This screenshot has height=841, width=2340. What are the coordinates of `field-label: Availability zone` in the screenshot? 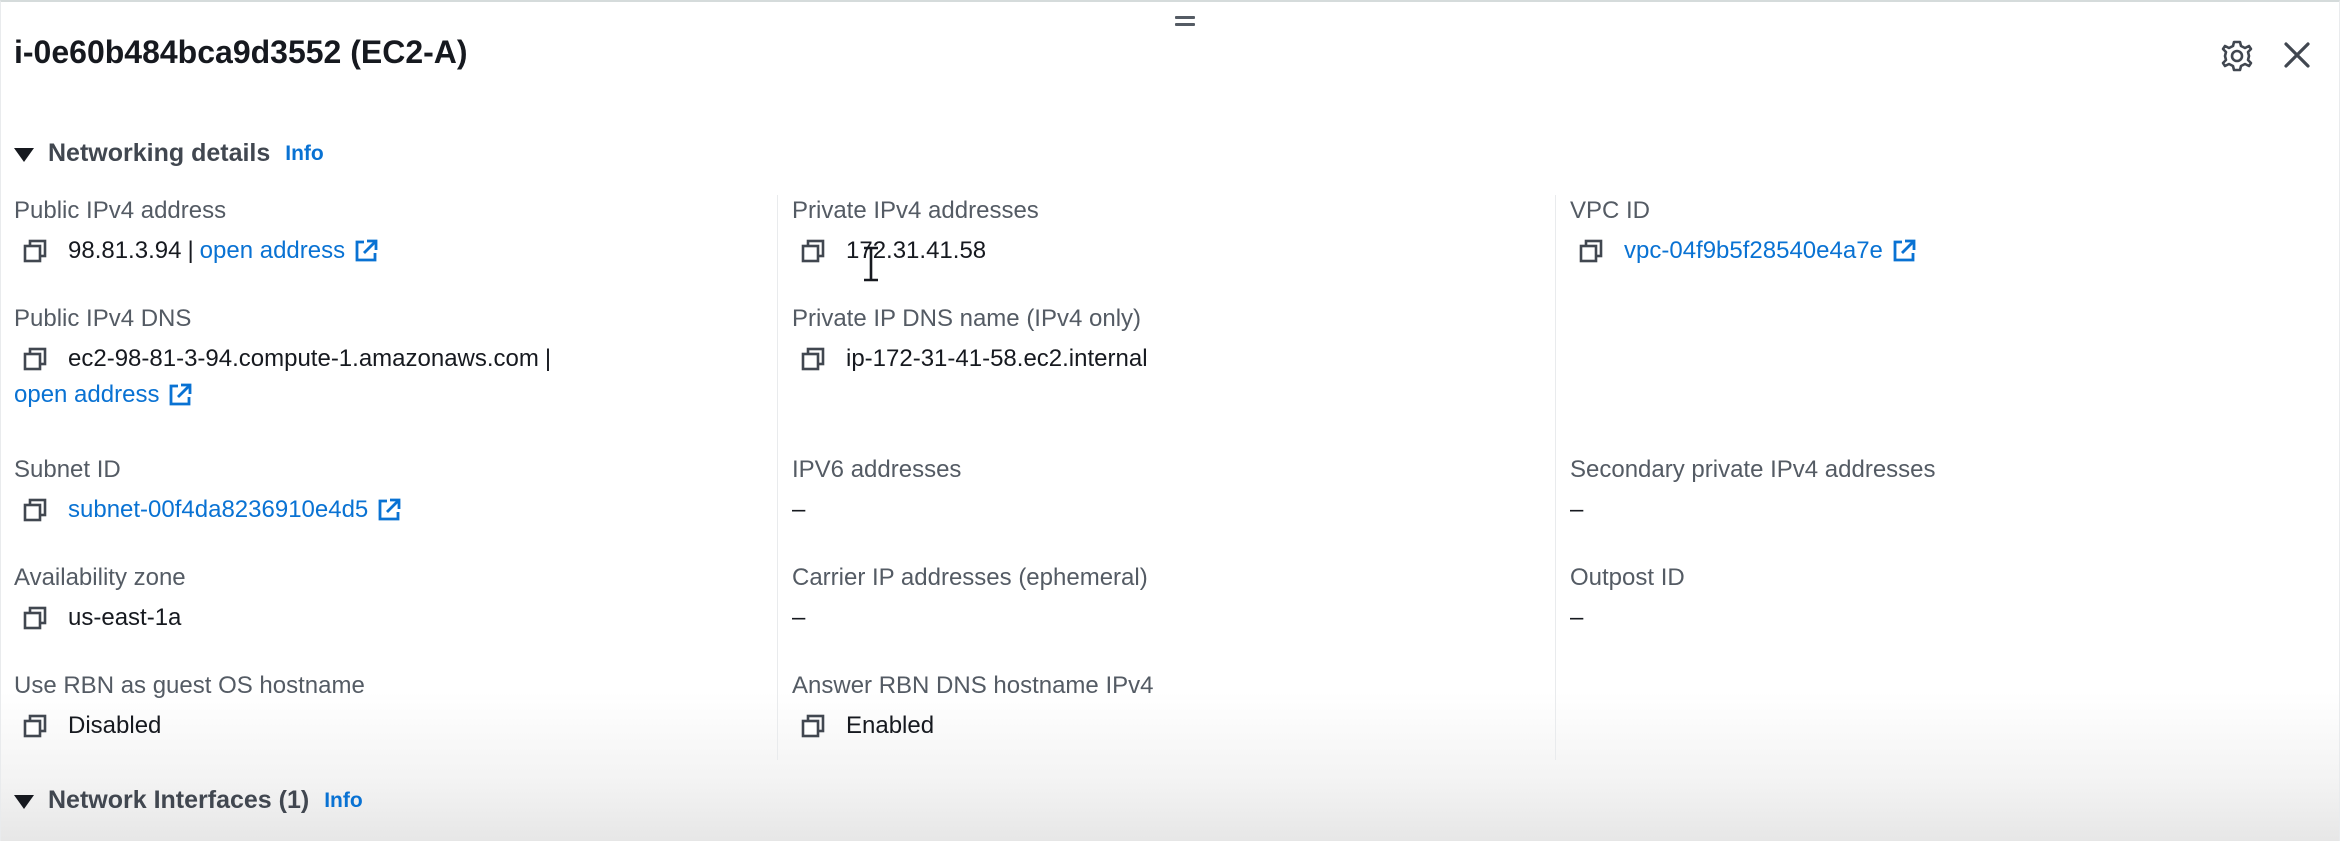 It's located at (100, 577).